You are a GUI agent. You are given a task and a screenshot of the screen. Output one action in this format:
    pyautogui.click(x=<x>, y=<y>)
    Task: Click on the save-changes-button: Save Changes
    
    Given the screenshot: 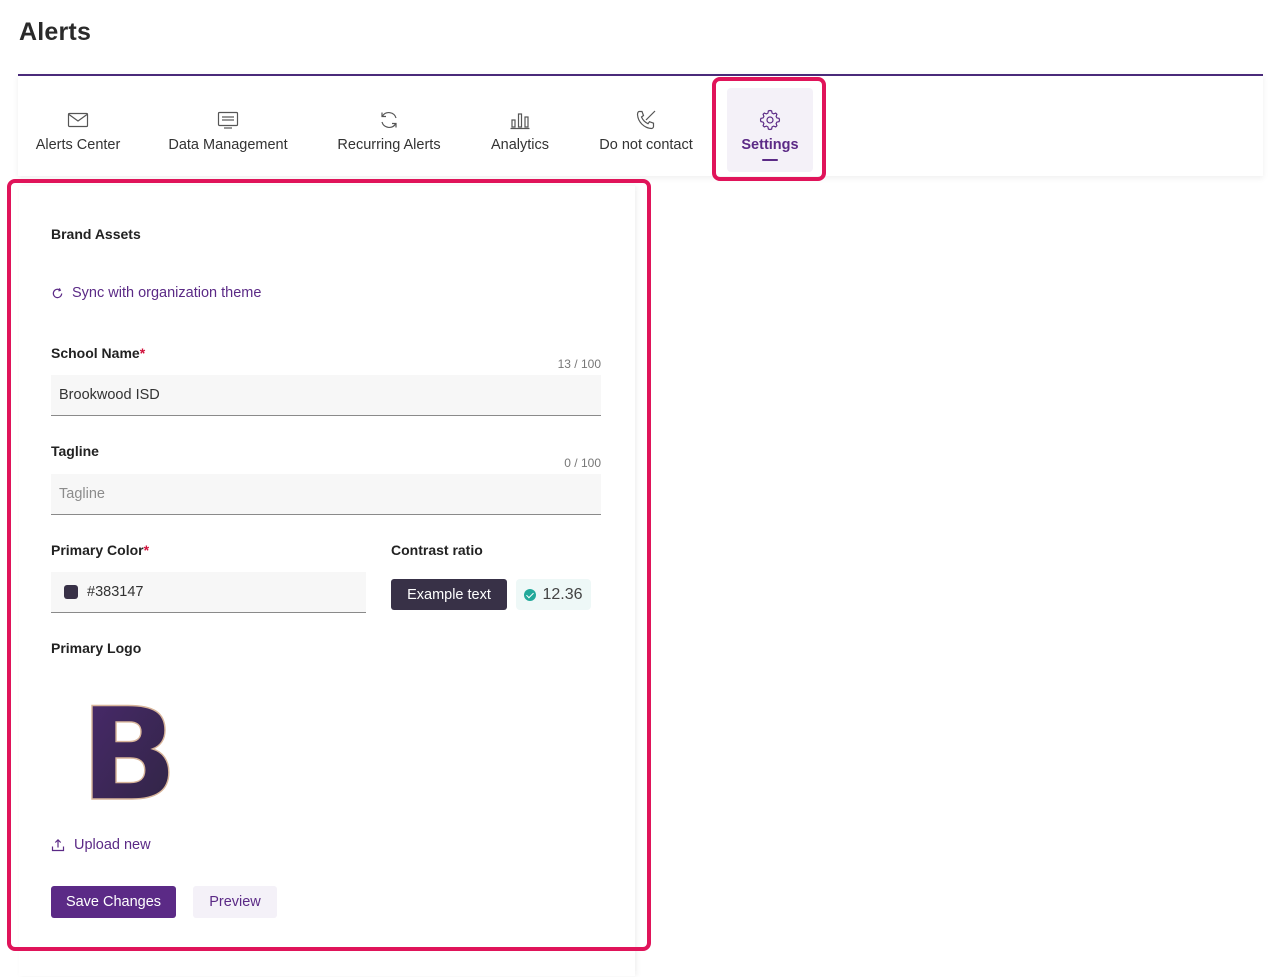 What is the action you would take?
    pyautogui.click(x=113, y=902)
    